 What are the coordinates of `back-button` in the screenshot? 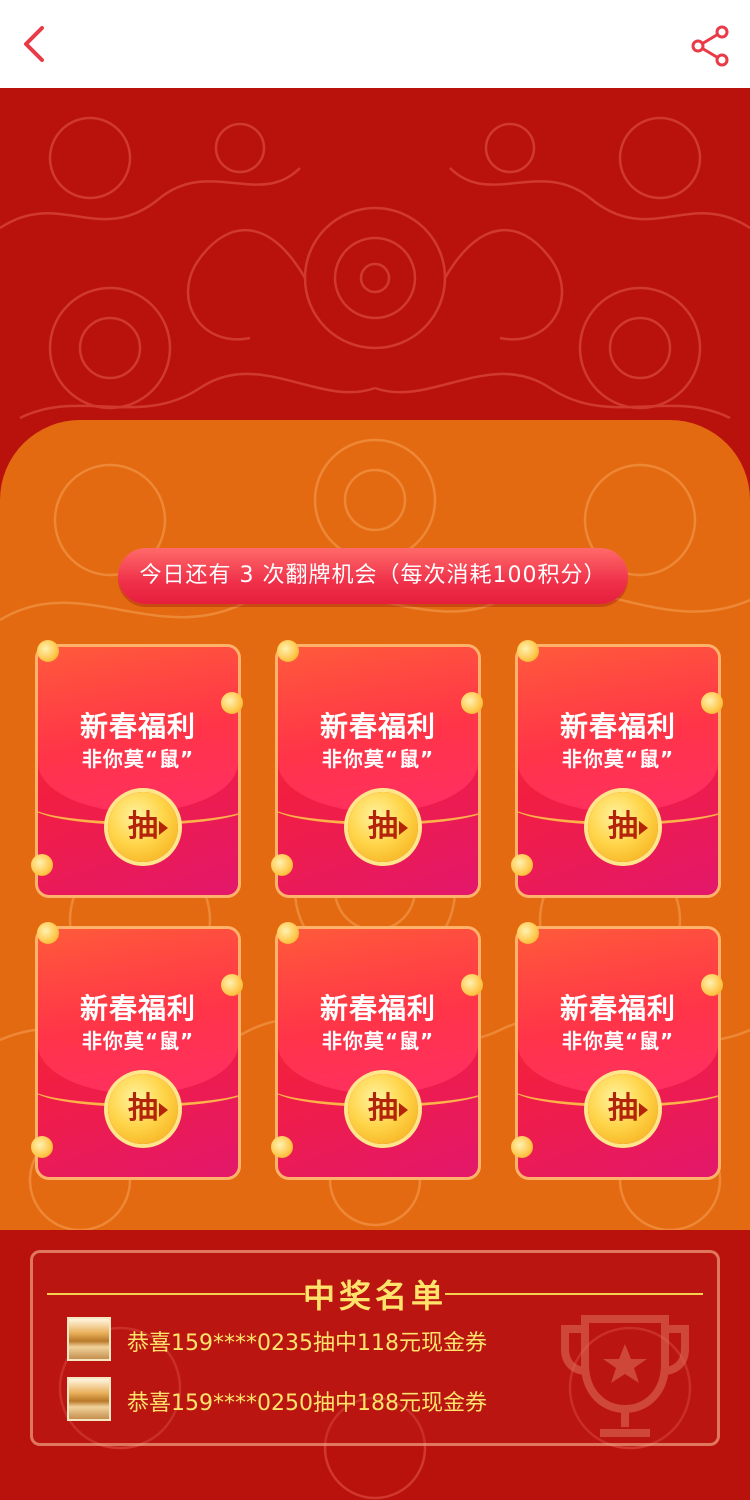 It's located at (36, 44).